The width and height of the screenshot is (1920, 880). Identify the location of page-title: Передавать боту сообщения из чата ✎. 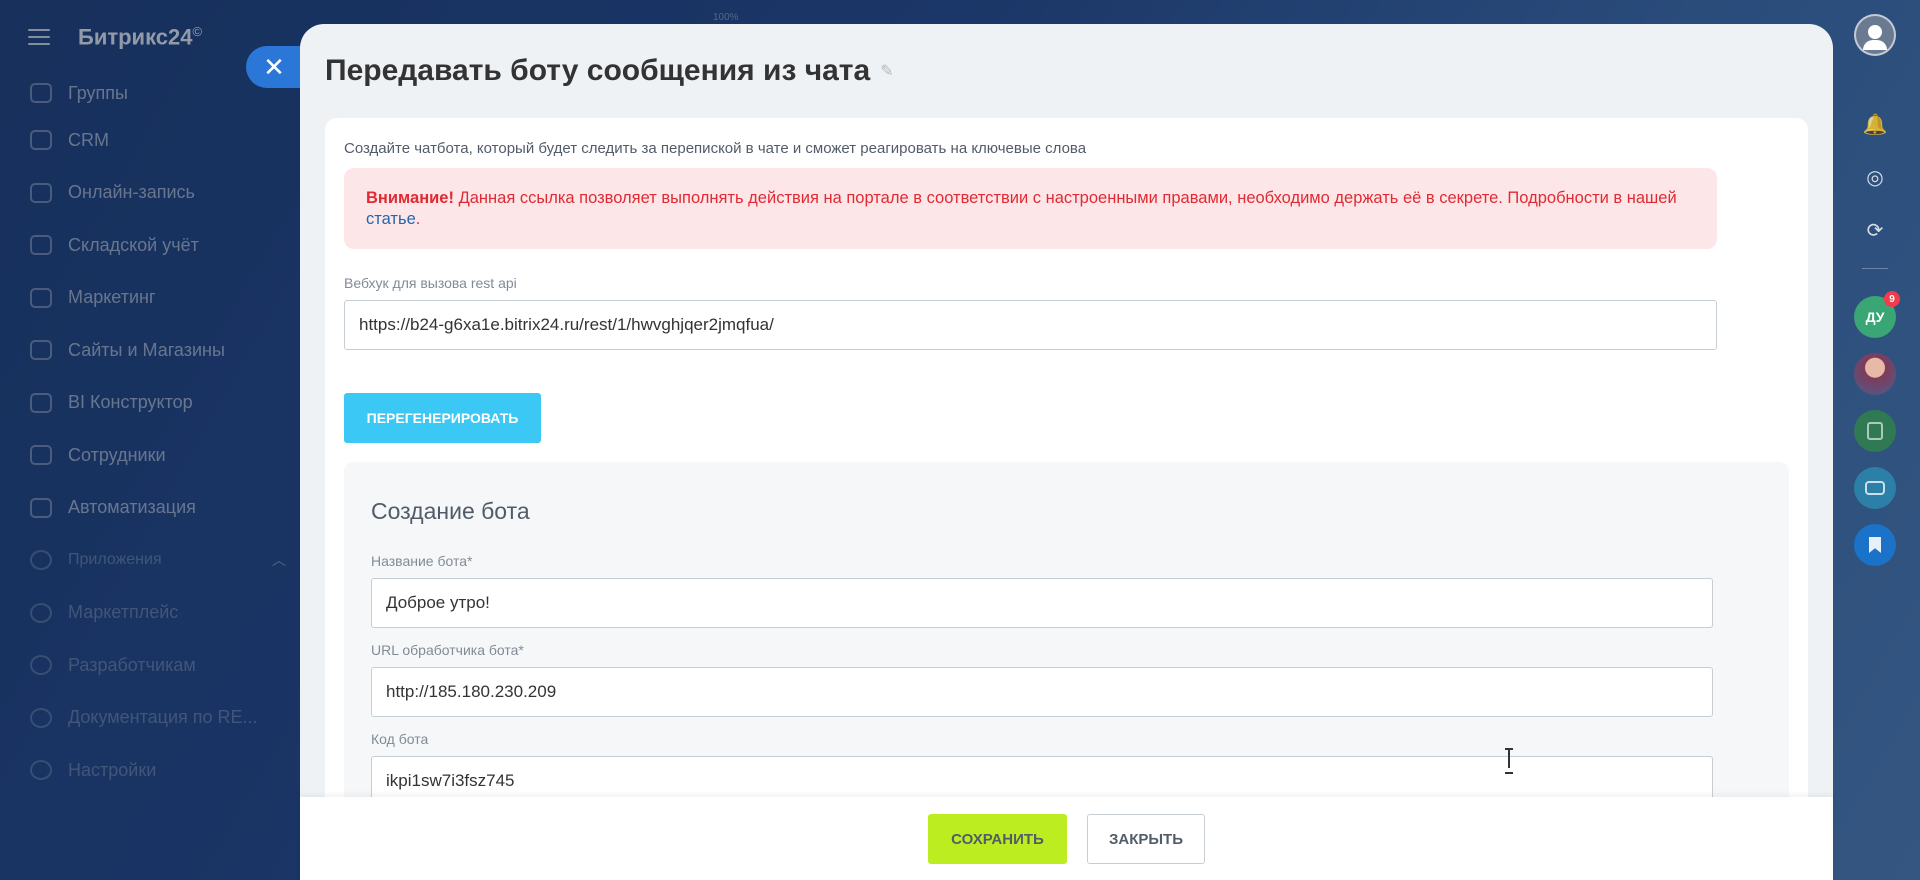
(609, 70).